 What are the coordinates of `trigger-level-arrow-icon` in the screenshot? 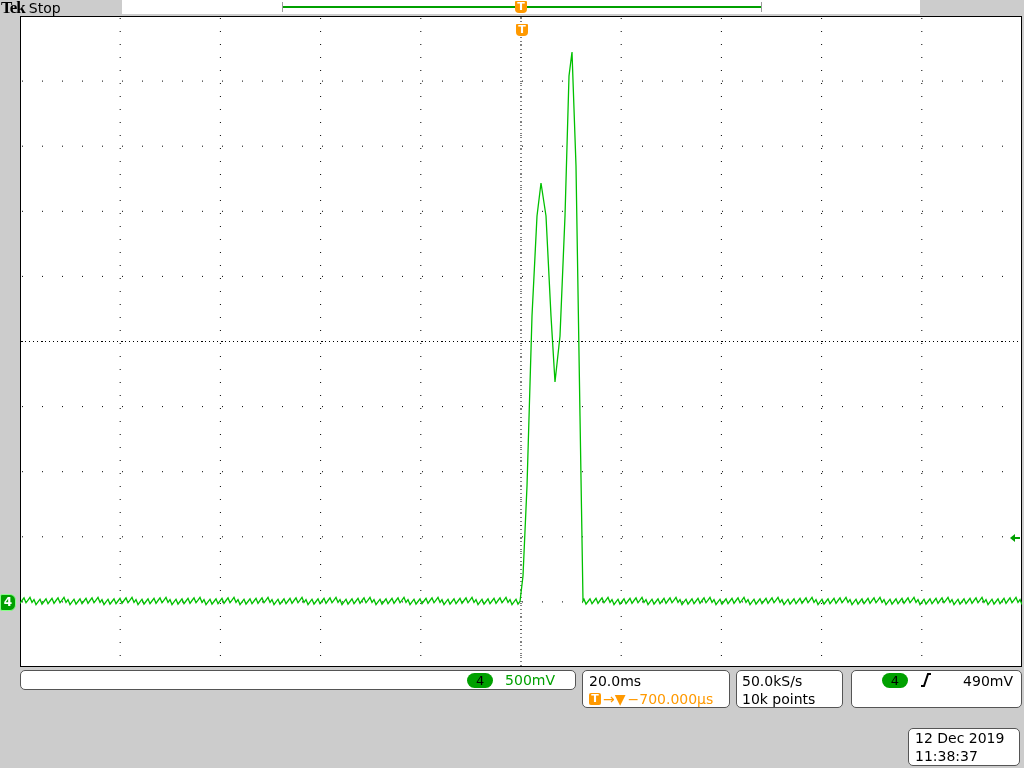 It's located at (1015, 538).